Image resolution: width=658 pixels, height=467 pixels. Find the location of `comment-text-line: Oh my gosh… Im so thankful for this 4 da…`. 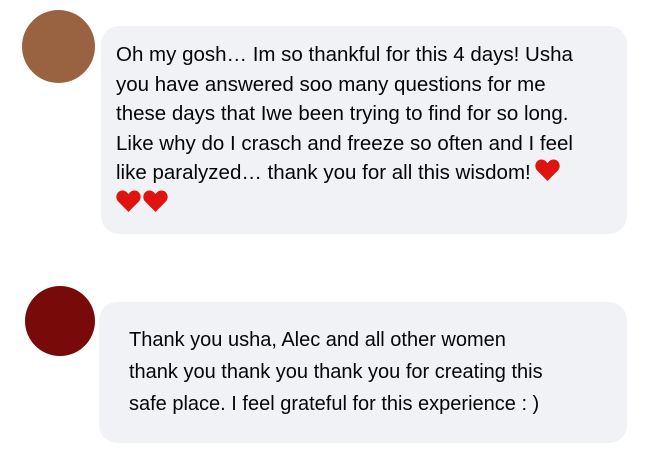

comment-text-line: Oh my gosh… Im so thankful for this 4 da… is located at coordinates (344, 54).